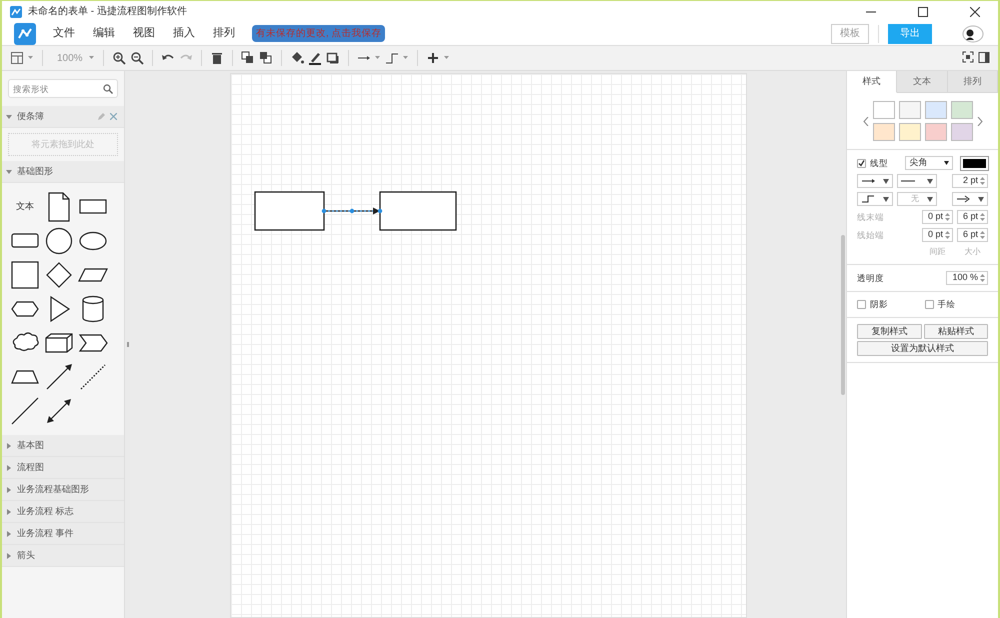  I want to click on panel-tab: 排列, so click(973, 82).